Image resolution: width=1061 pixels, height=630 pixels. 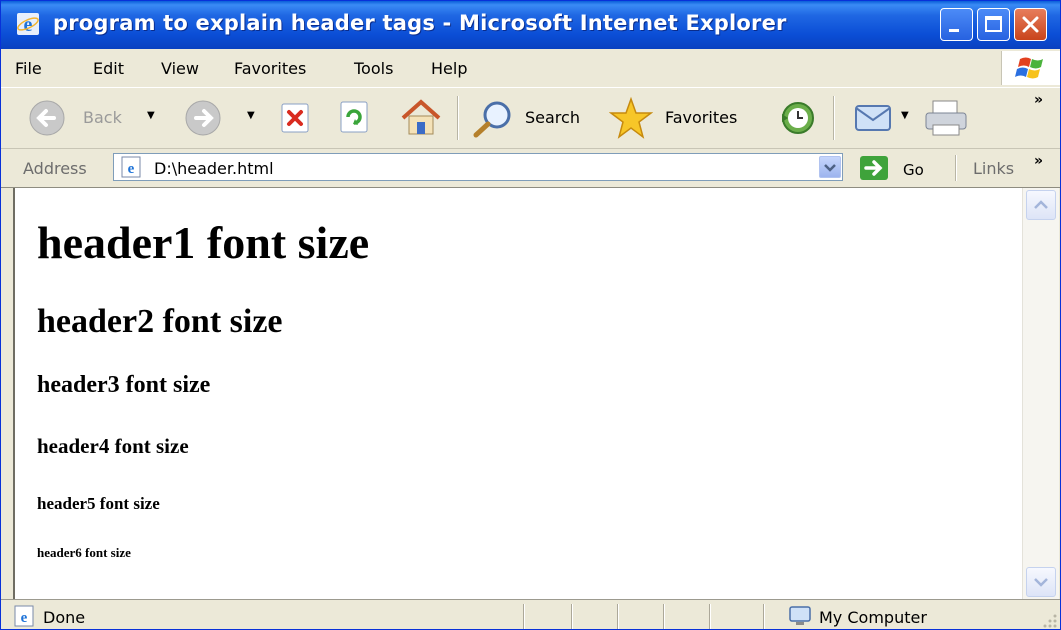 I want to click on address-dropdown-button, so click(x=830, y=167).